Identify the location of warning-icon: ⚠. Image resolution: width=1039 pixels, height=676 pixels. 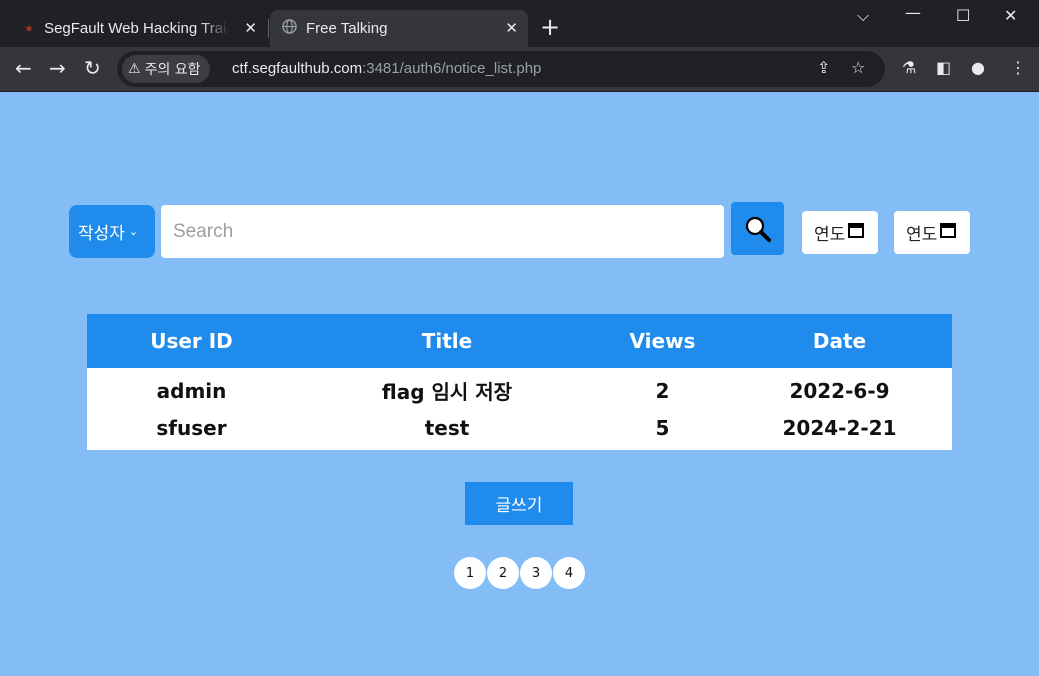
(134, 69).